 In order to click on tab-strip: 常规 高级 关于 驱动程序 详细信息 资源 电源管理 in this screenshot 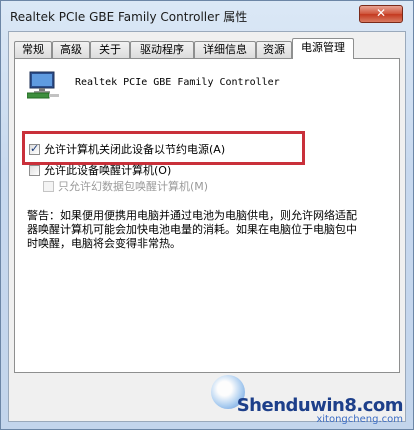, I will do `click(207, 48)`.